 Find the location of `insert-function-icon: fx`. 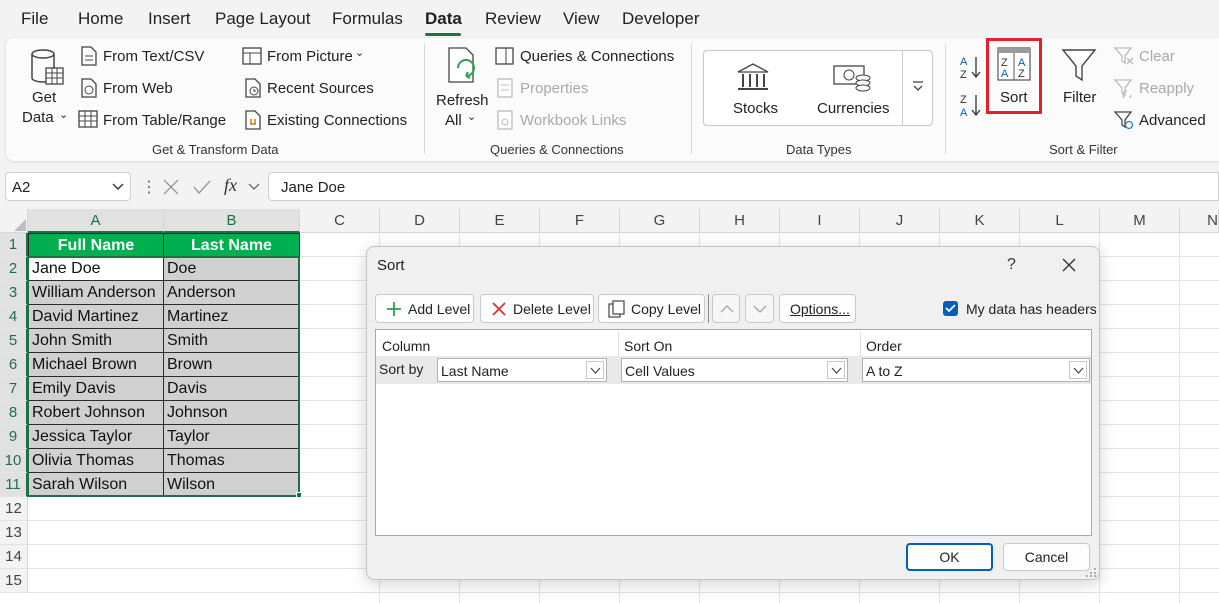

insert-function-icon: fx is located at coordinates (230, 185).